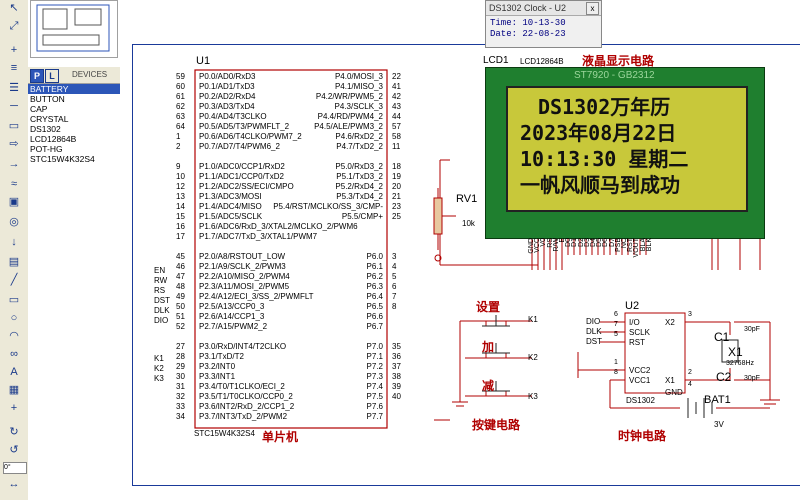 This screenshot has height=500, width=800. What do you see at coordinates (467, 199) in the screenshot?
I see `pot-ref: RV1` at bounding box center [467, 199].